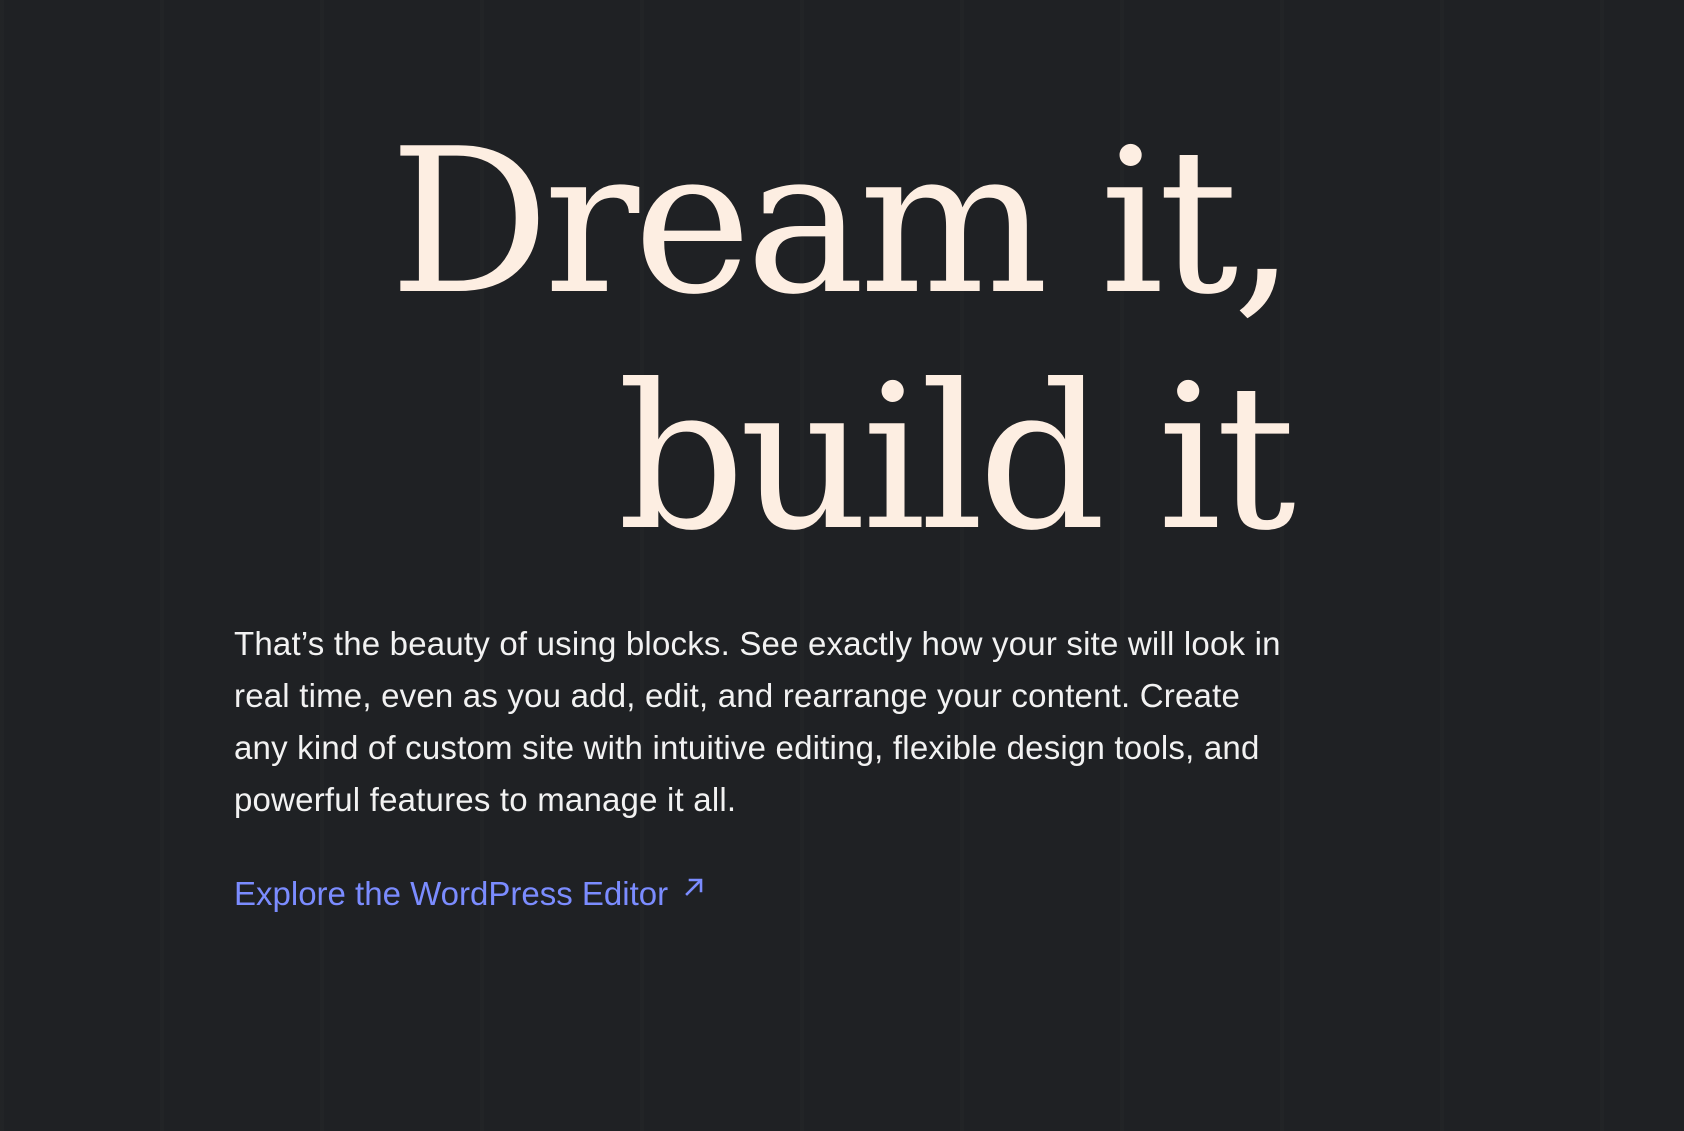 Image resolution: width=1684 pixels, height=1131 pixels. Describe the element at coordinates (694, 887) in the screenshot. I see `arrow-up-right-icon` at that location.